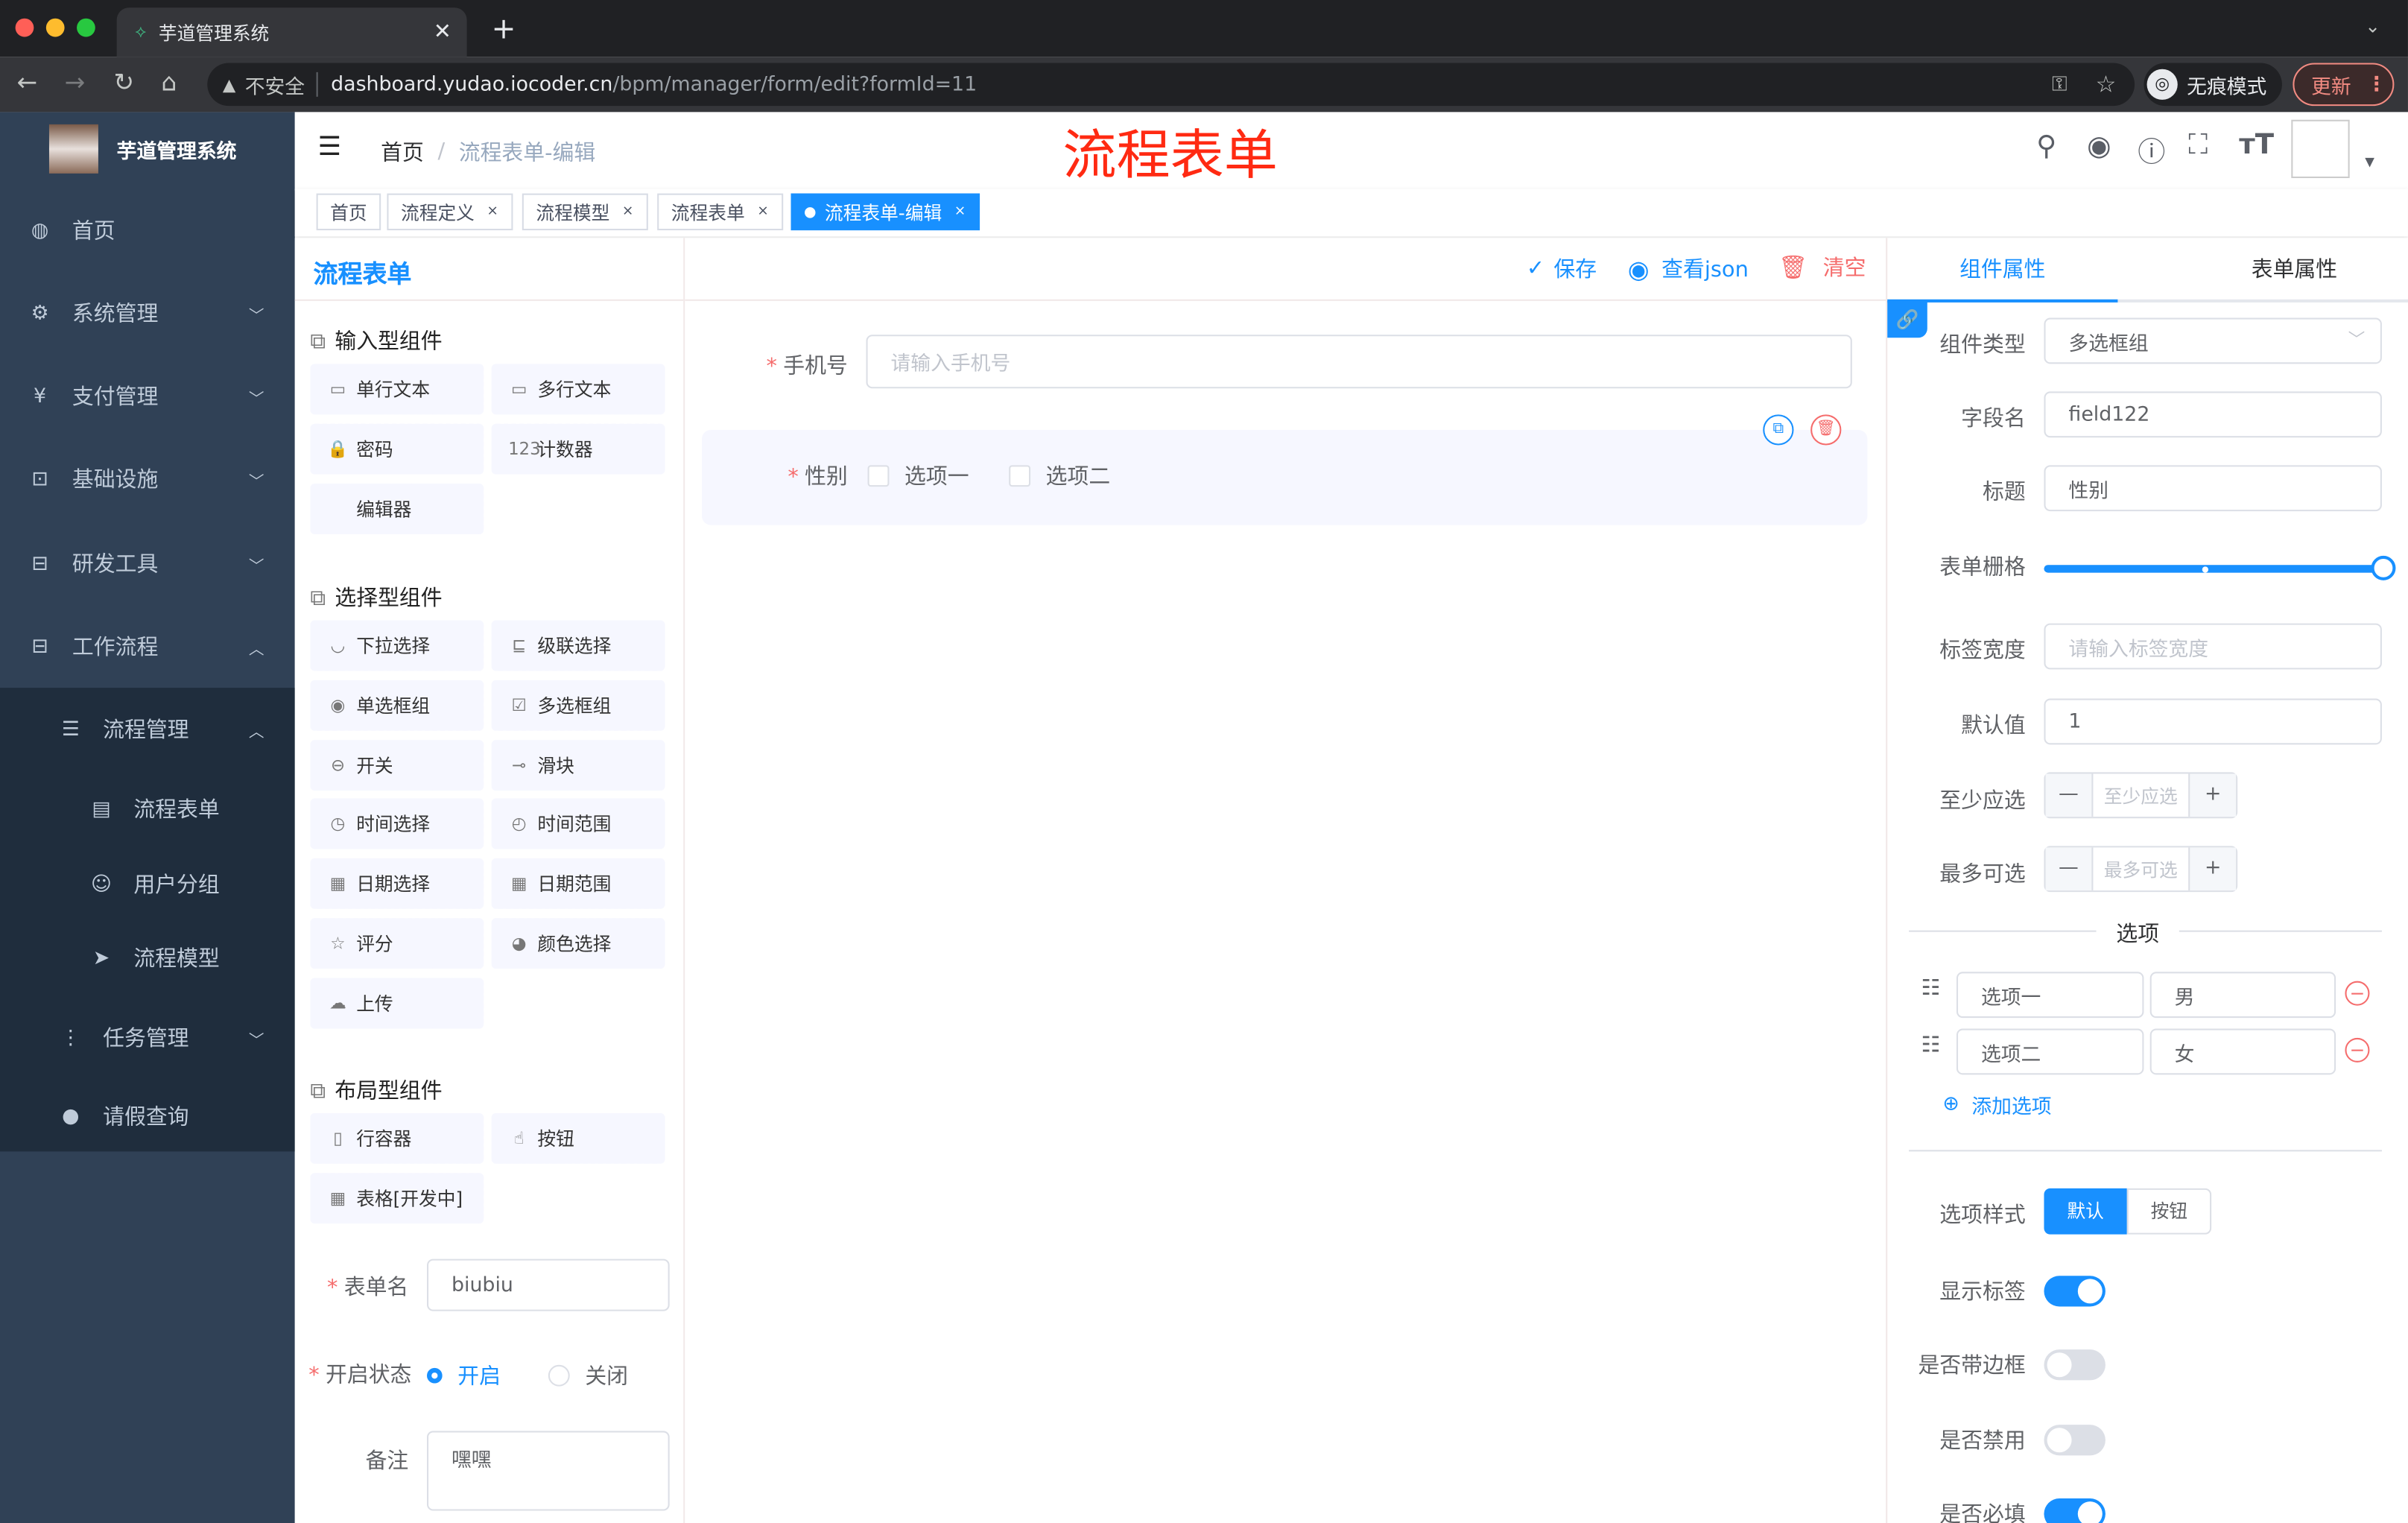  I want to click on option2-checkbox: 选项二, so click(1059, 476).